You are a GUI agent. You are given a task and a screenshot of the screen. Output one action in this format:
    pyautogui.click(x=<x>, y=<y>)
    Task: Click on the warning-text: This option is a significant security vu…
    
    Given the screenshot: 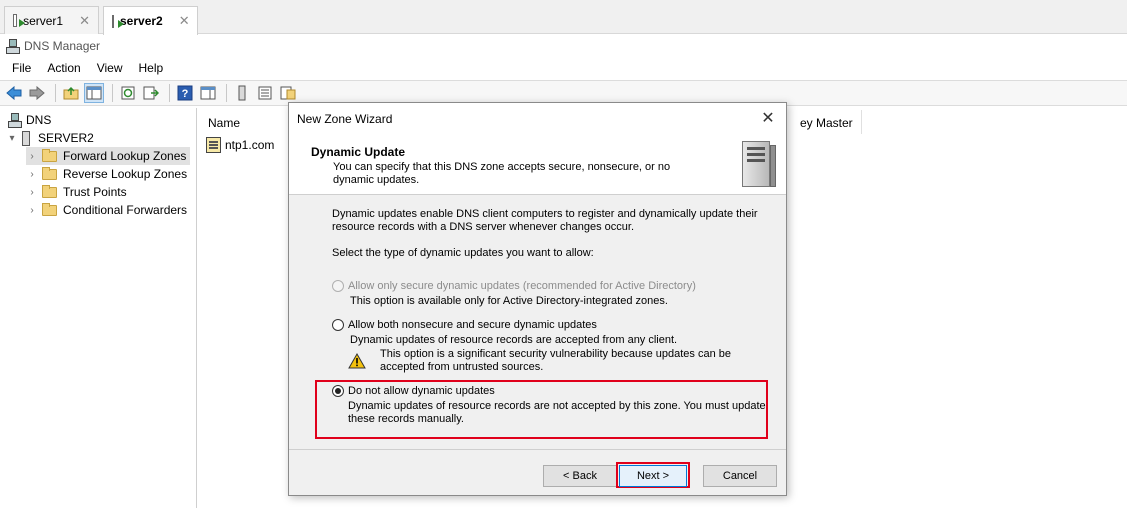 What is the action you would take?
    pyautogui.click(x=555, y=360)
    